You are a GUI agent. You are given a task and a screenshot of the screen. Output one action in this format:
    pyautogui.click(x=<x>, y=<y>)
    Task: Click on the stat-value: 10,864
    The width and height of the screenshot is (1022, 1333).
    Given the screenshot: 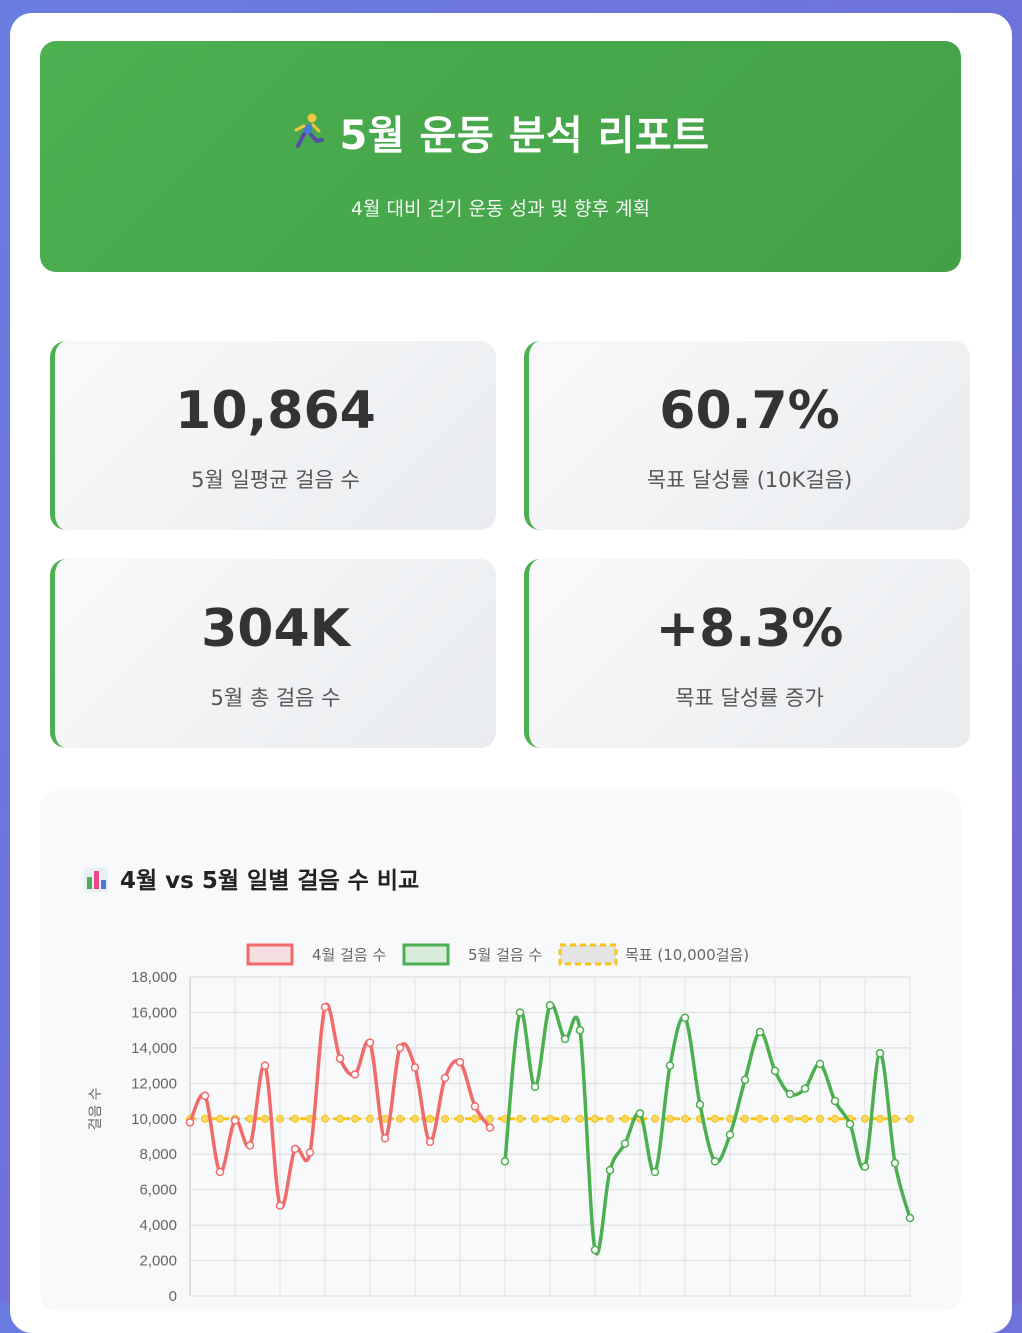 What is the action you would take?
    pyautogui.click(x=275, y=411)
    